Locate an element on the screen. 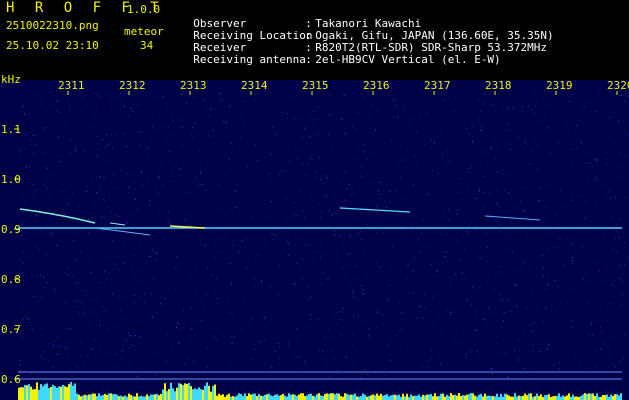  x-tick-label: 2312 is located at coordinates (132, 85).